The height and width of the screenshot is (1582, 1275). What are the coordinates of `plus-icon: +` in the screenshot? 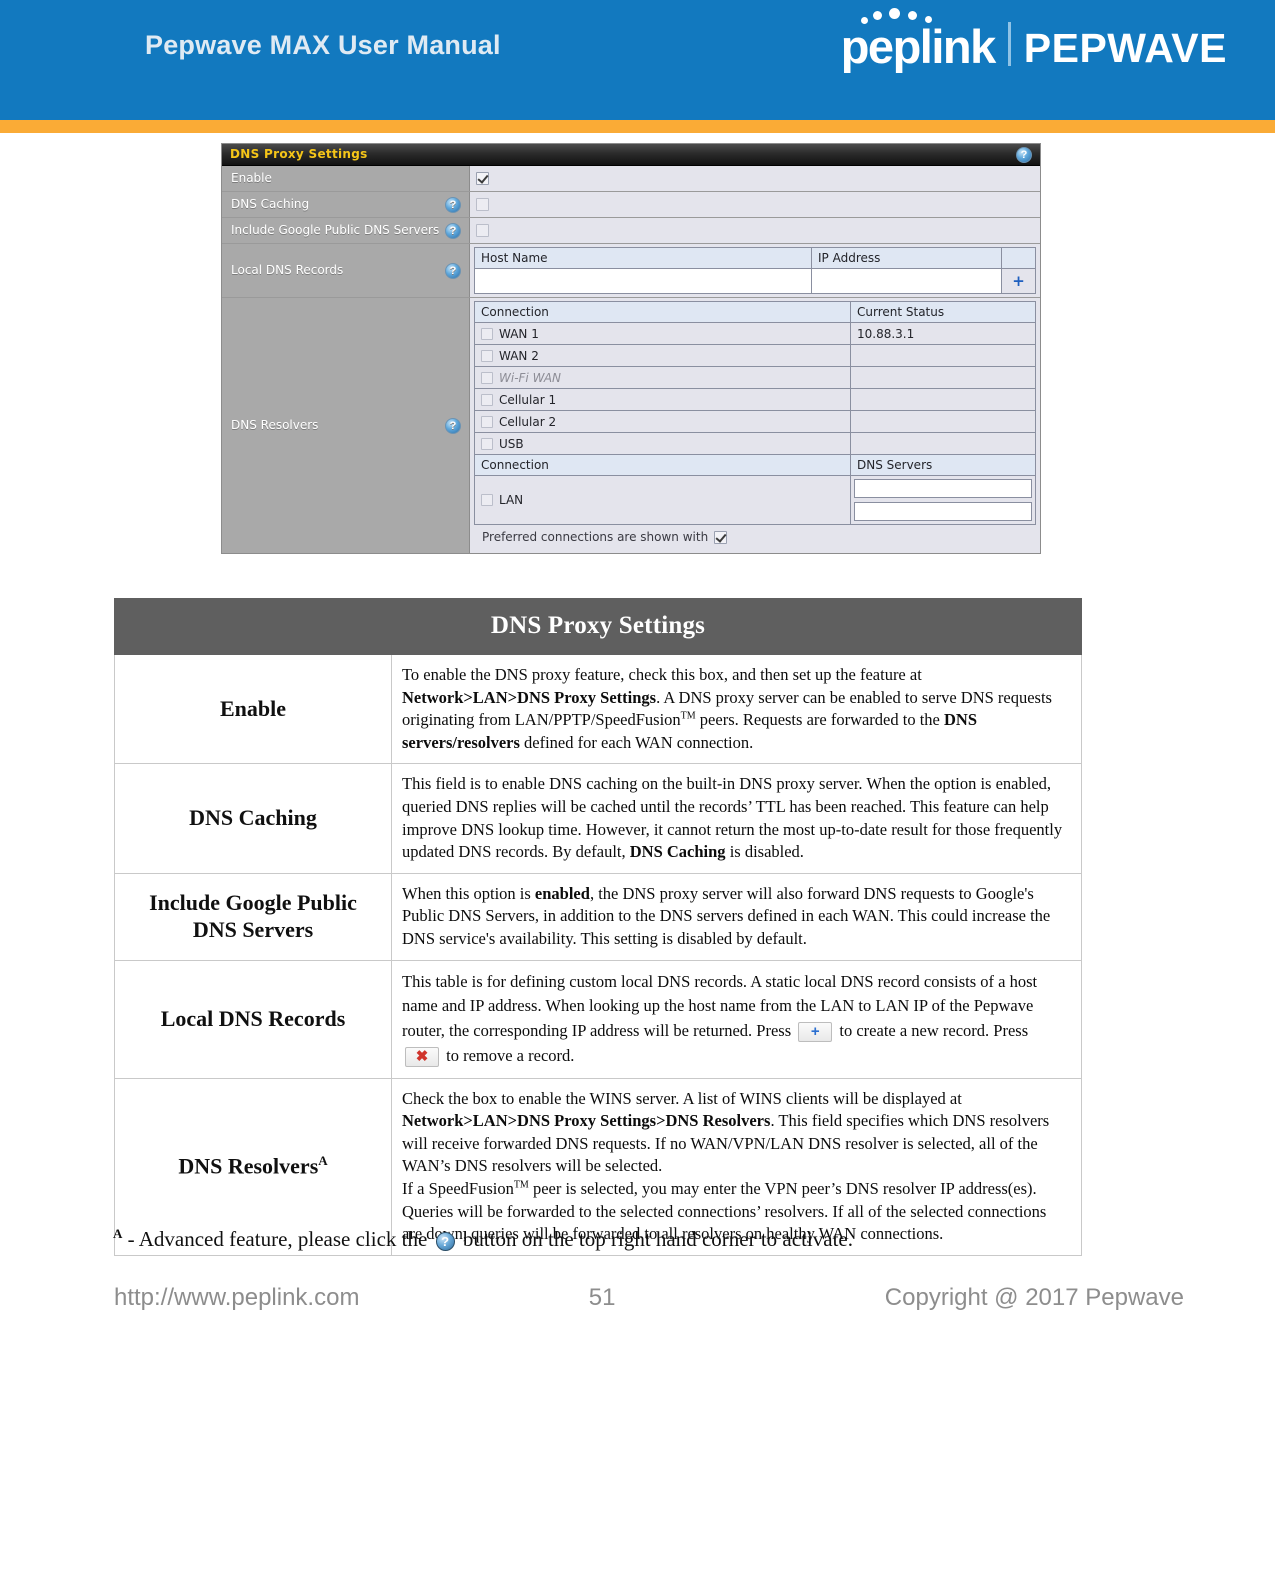 It's located at (1018, 281).